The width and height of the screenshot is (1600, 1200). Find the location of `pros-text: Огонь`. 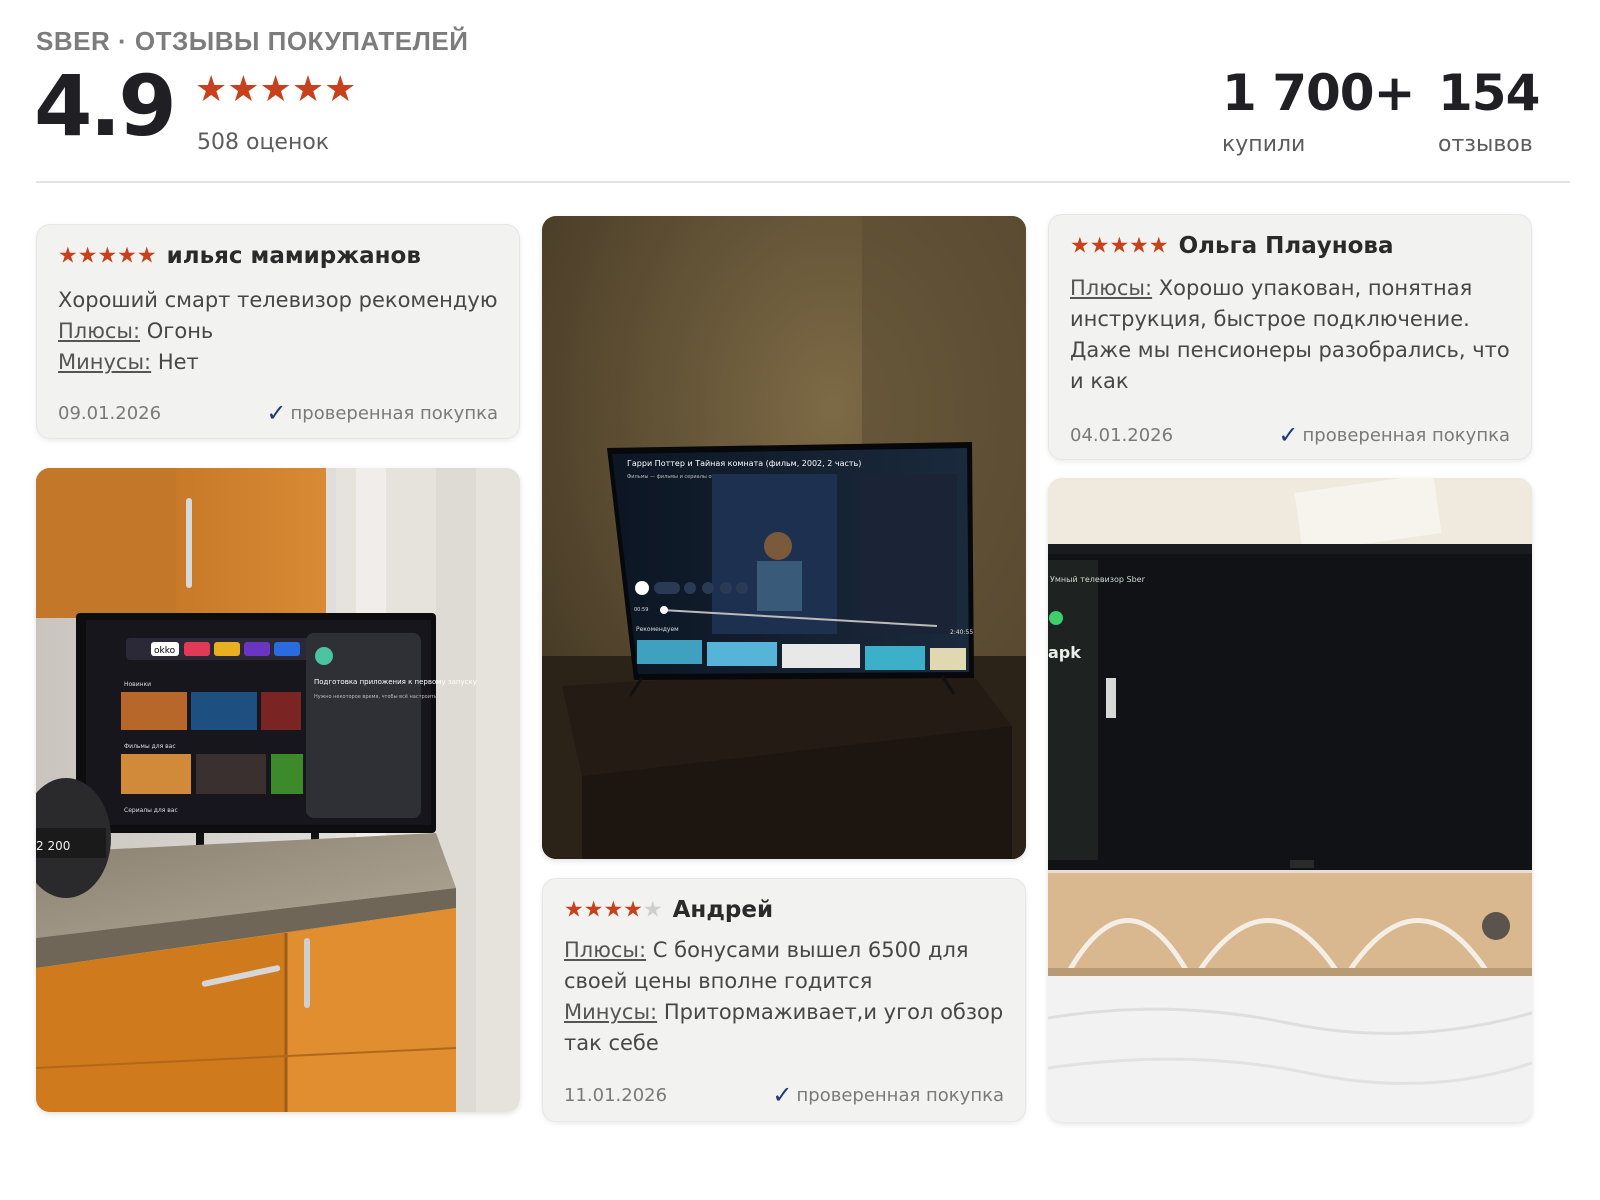

pros-text: Огонь is located at coordinates (180, 331).